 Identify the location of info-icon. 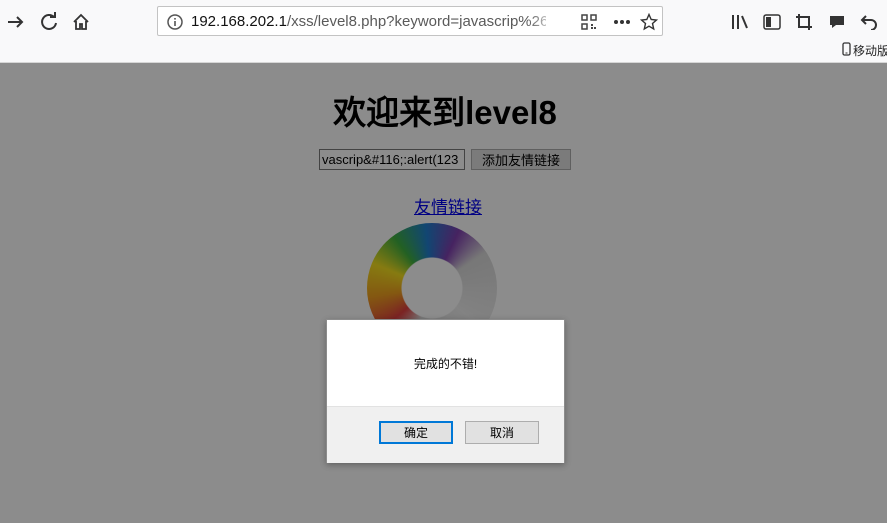
(175, 22).